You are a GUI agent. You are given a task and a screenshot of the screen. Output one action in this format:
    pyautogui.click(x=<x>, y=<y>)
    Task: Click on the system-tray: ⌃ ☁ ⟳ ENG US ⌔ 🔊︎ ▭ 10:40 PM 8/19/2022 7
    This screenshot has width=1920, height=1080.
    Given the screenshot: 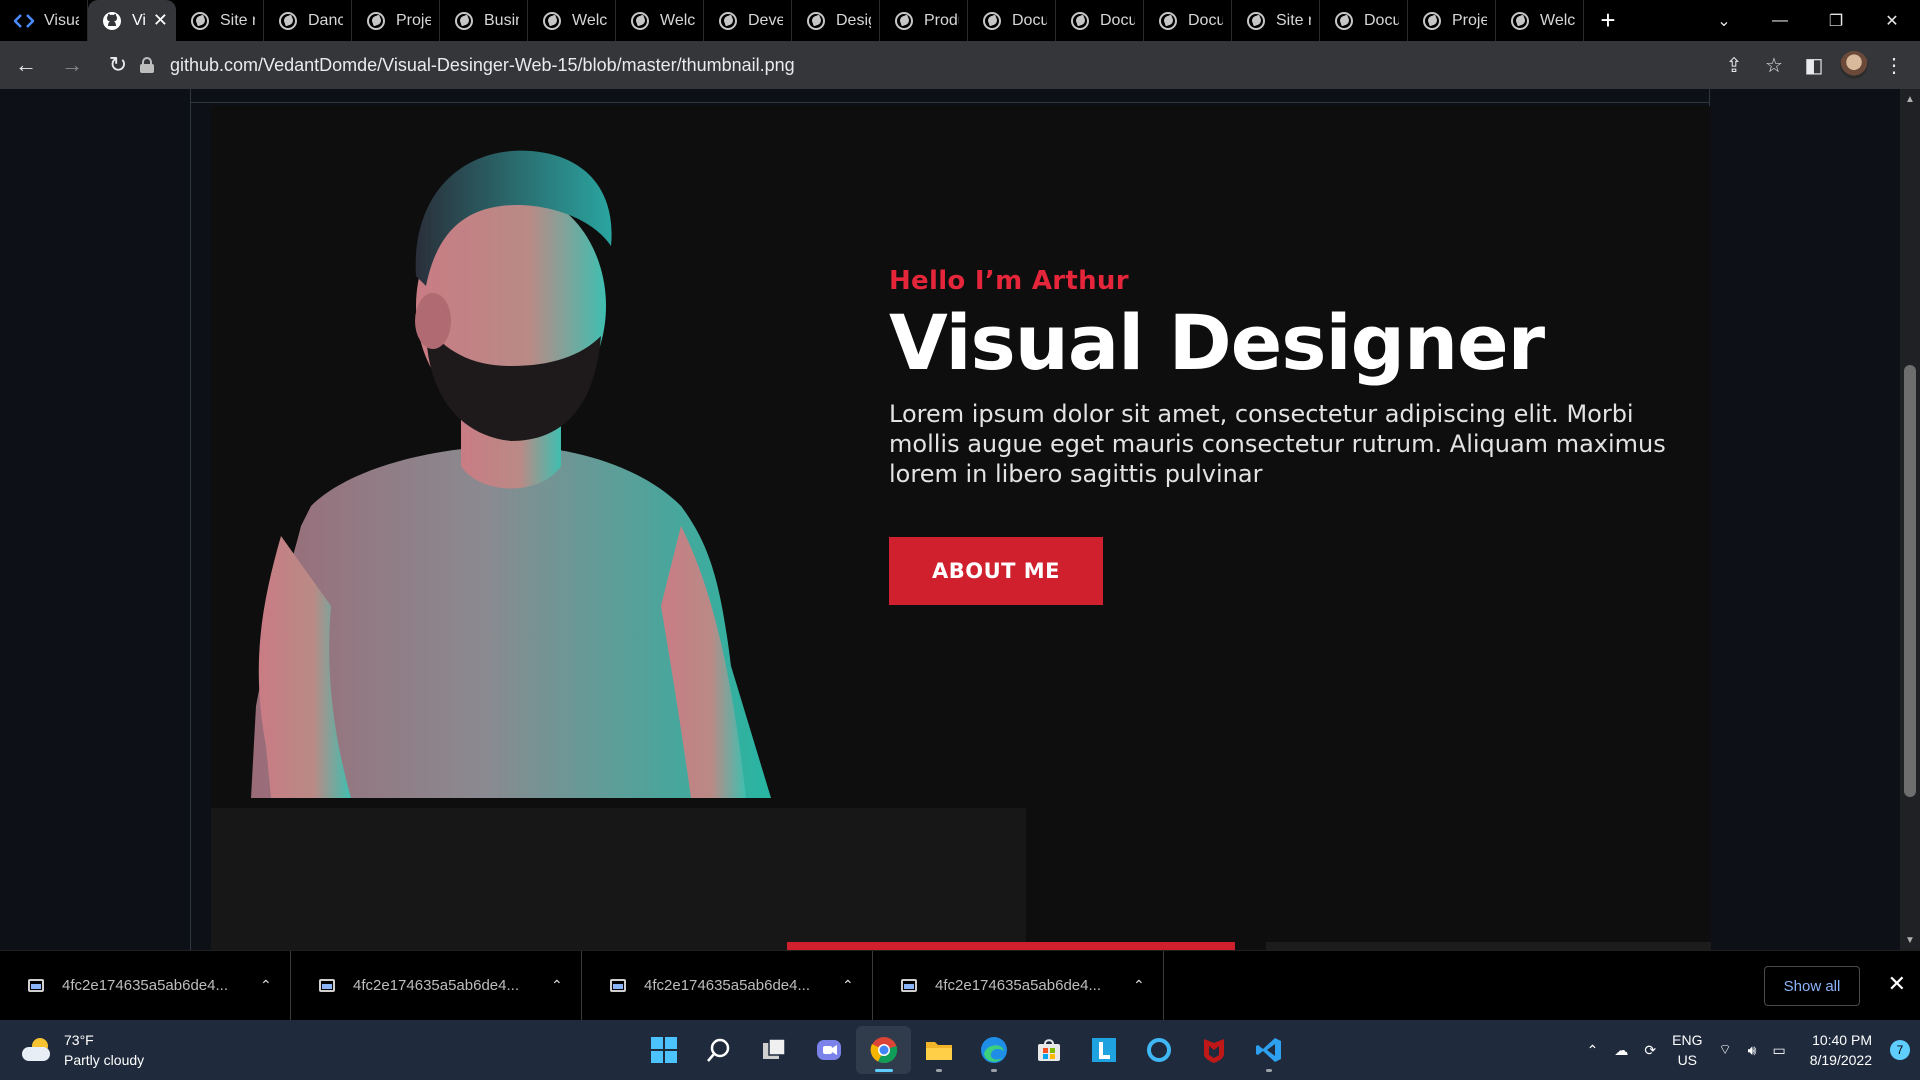 What is the action you would take?
    pyautogui.click(x=1744, y=1050)
    